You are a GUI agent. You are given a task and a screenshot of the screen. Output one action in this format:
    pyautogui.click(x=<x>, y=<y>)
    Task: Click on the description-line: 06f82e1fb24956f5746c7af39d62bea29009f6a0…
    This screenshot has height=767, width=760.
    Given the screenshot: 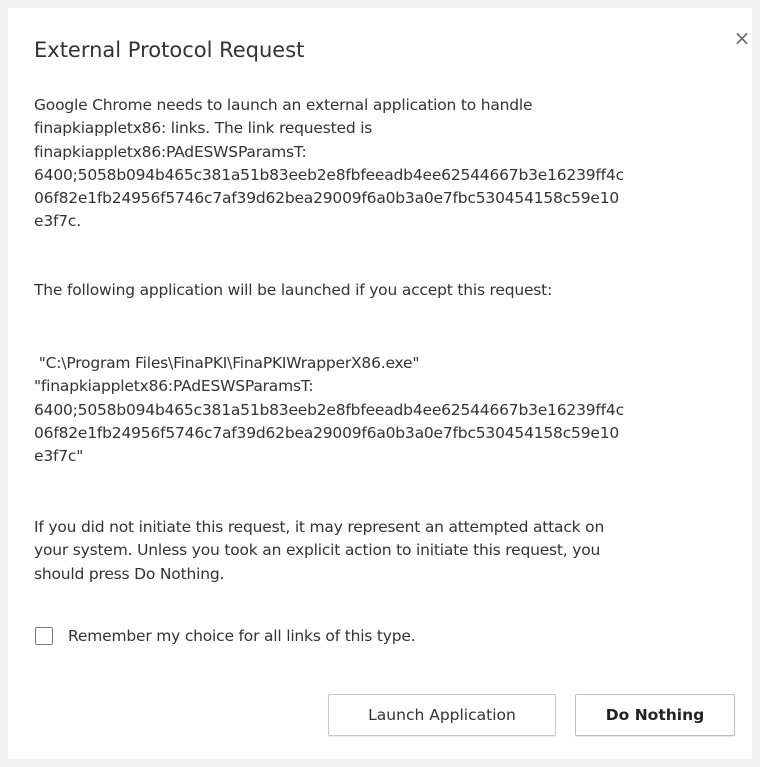 What is the action you would take?
    pyautogui.click(x=327, y=198)
    